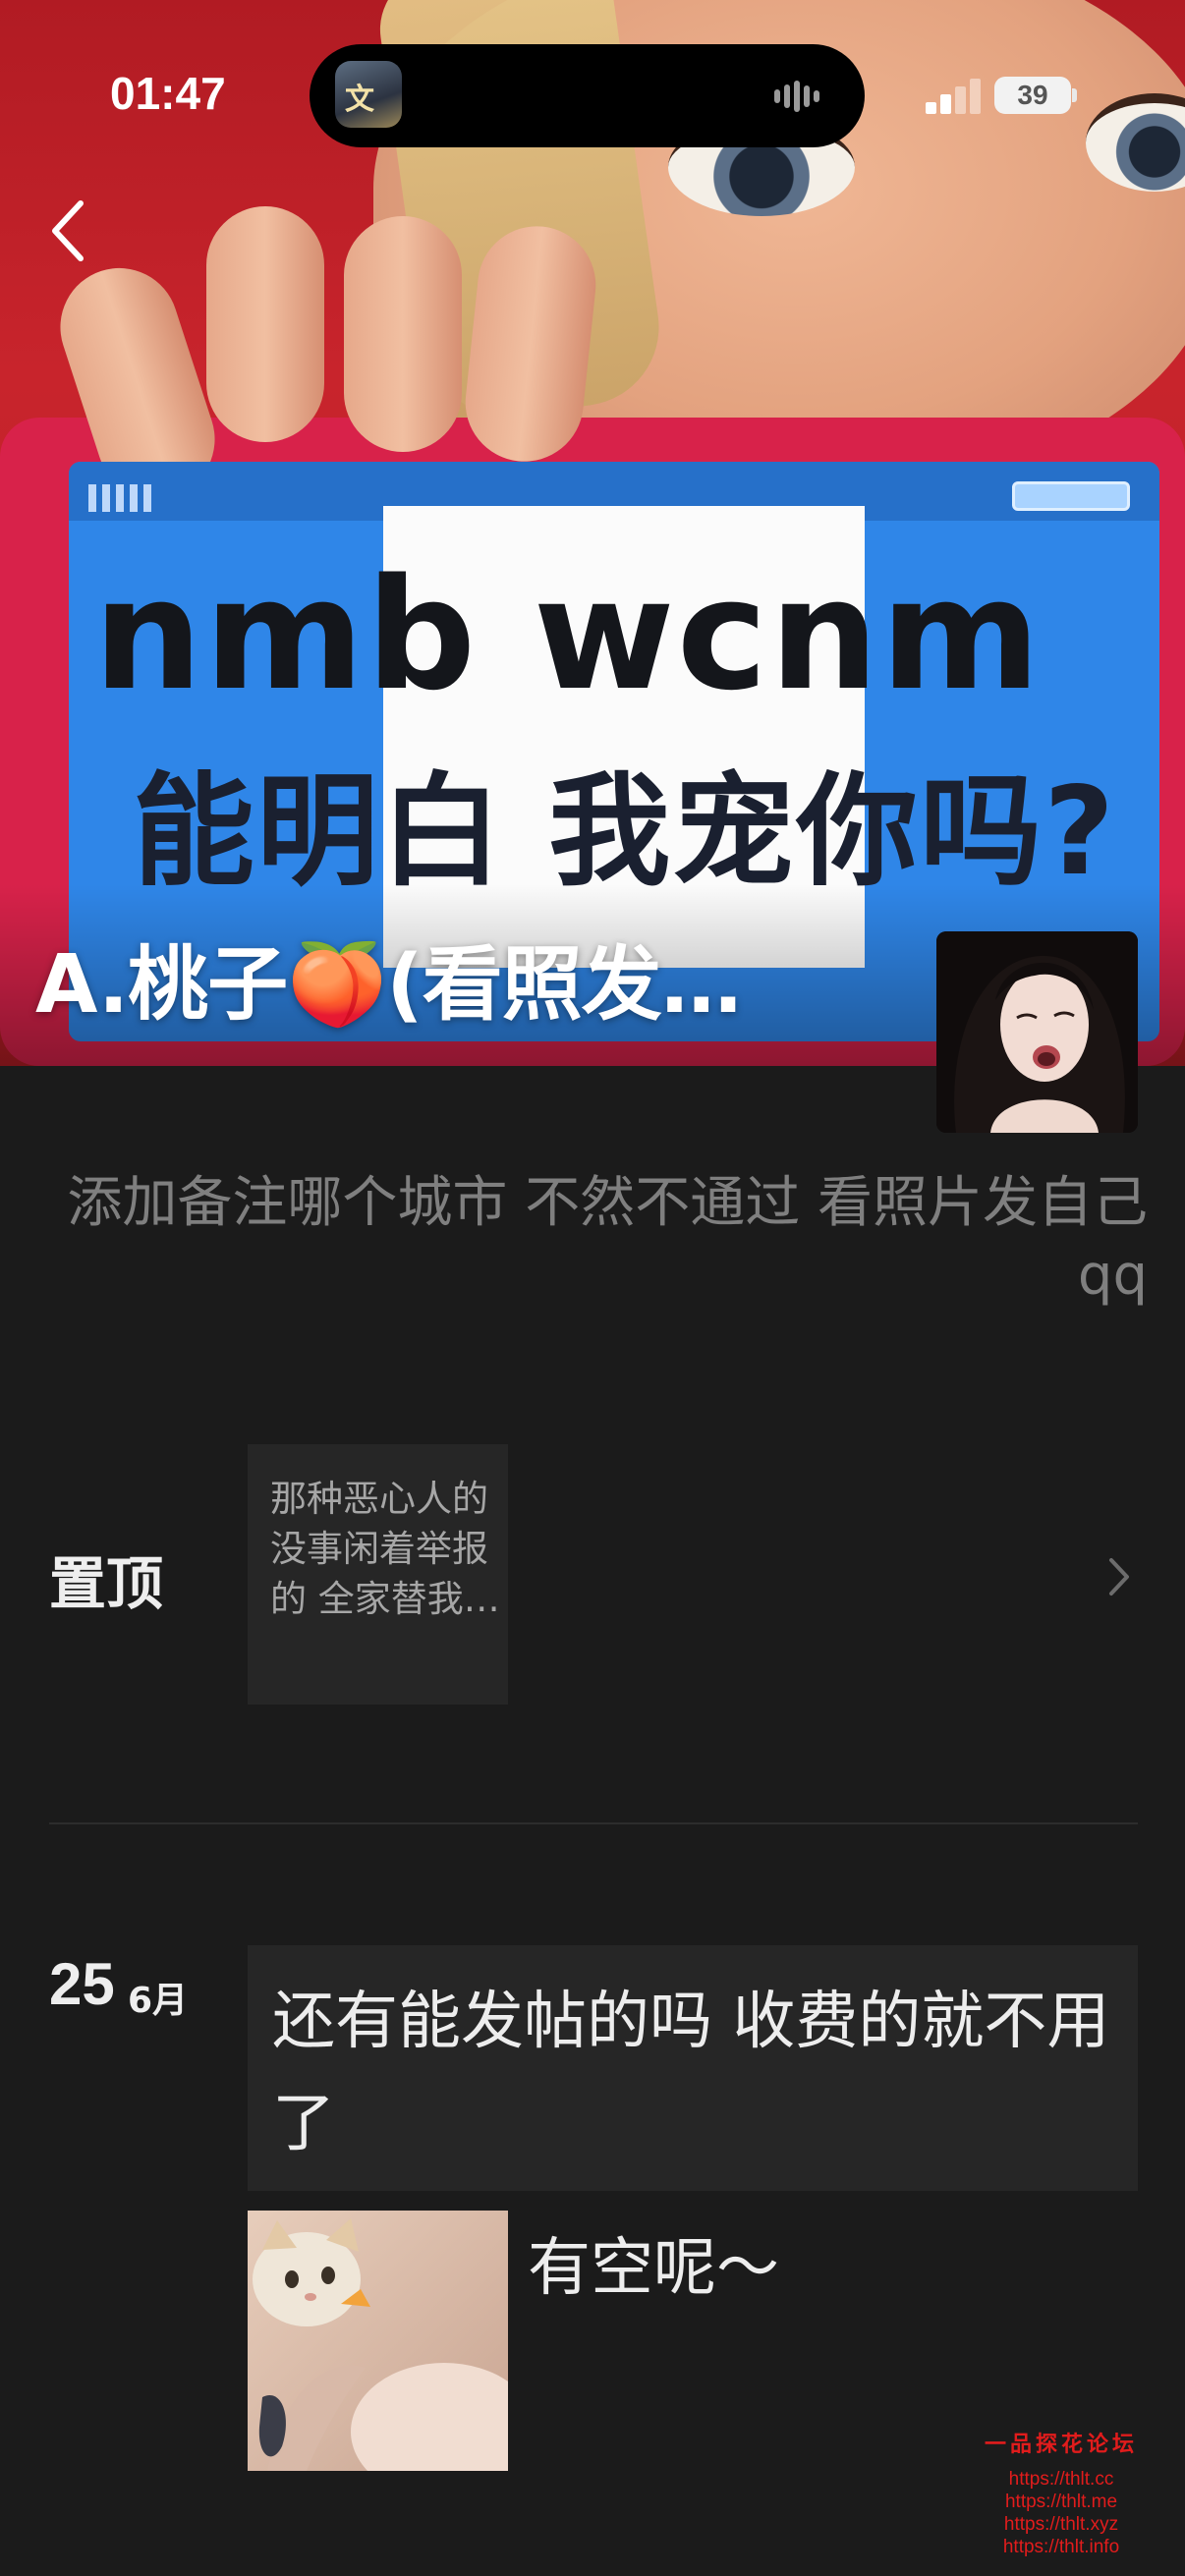 The height and width of the screenshot is (2576, 1185). Describe the element at coordinates (1061, 2444) in the screenshot. I see `watermark-title: 一品探花论坛` at that location.